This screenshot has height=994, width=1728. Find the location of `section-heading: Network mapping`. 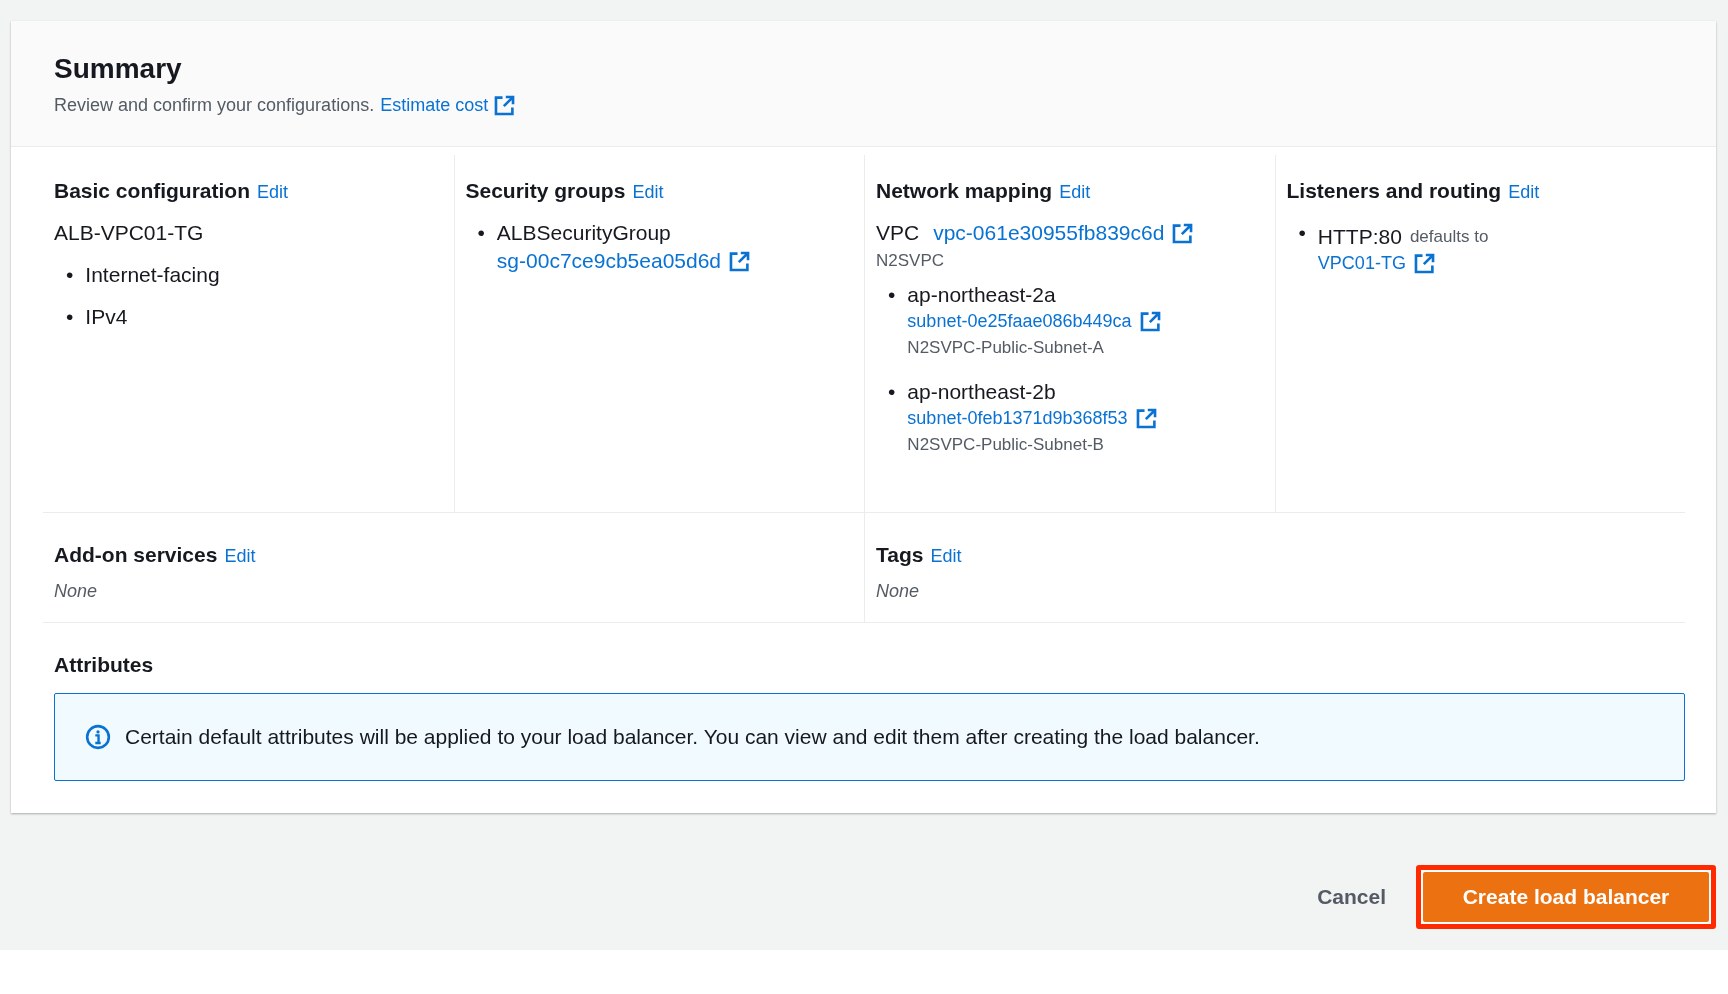

section-heading: Network mapping is located at coordinates (964, 191).